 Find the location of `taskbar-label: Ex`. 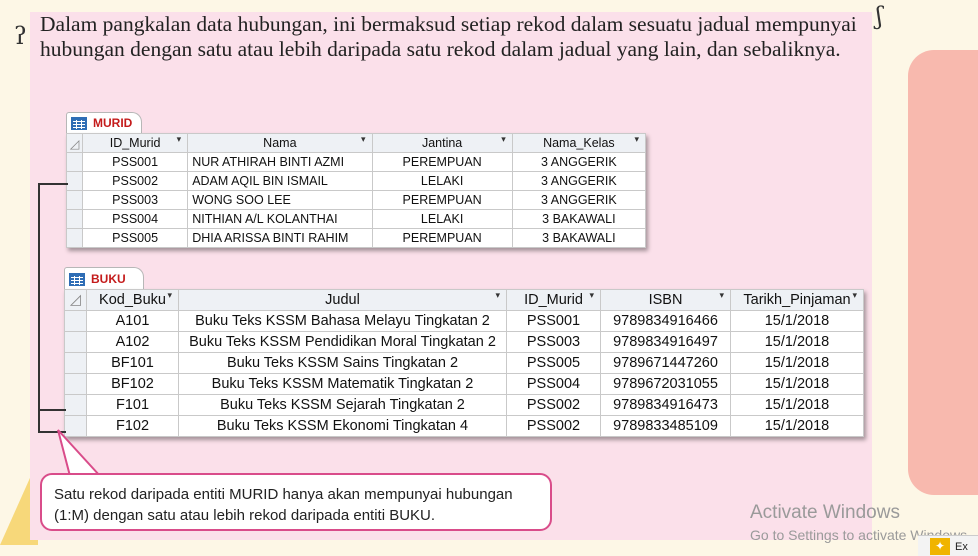

taskbar-label: Ex is located at coordinates (961, 547).